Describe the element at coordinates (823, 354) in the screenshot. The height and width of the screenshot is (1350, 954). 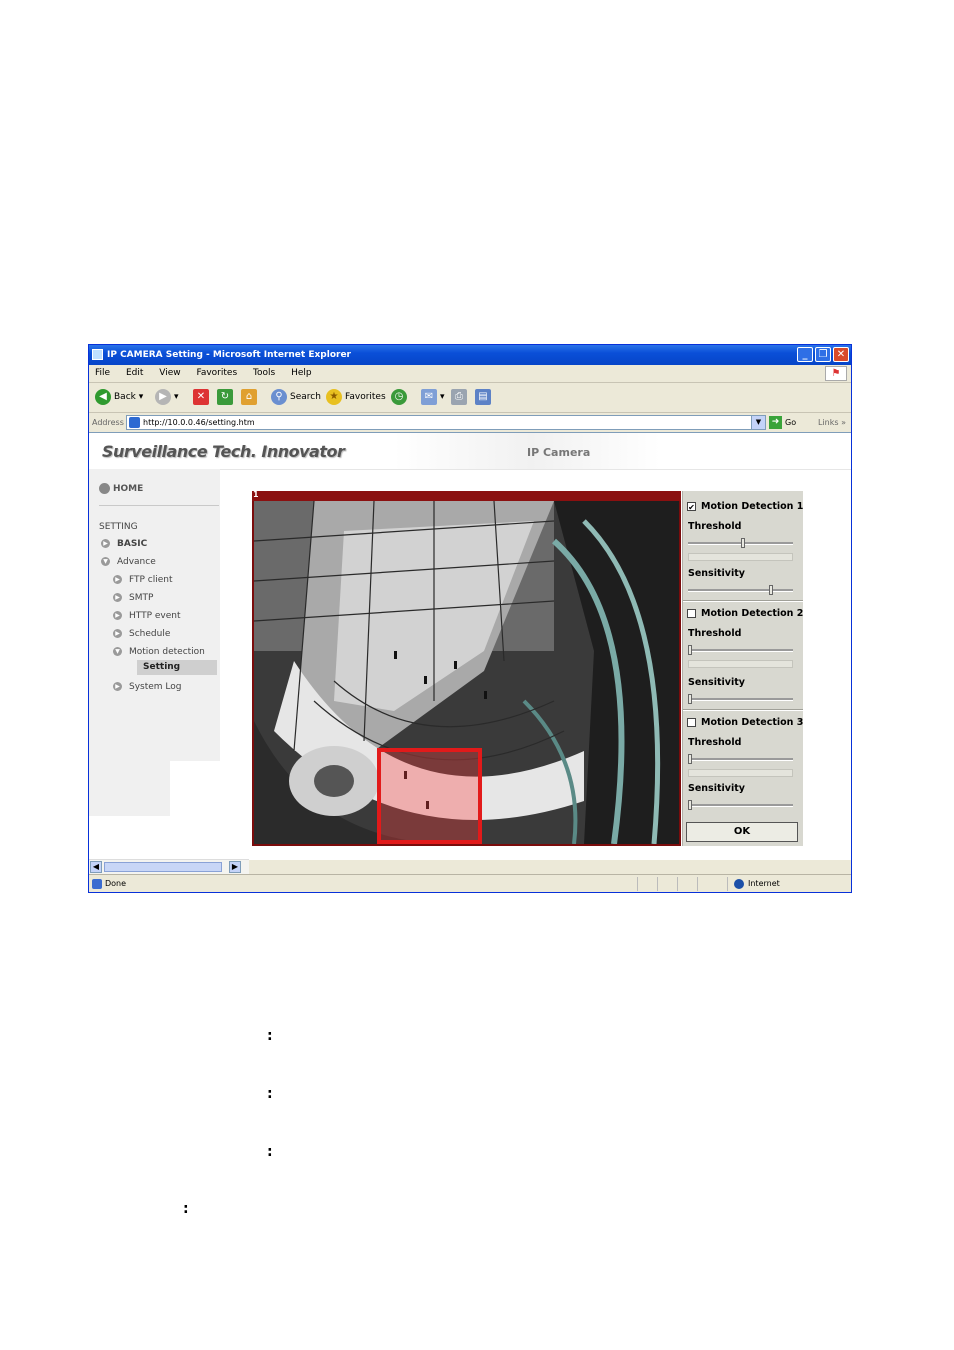
I see `restore-button: ❐` at that location.